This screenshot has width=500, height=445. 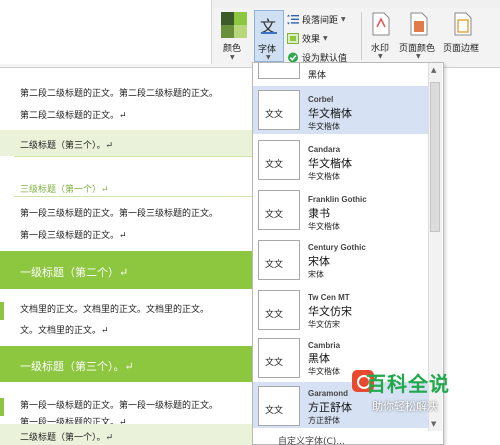 I want to click on heading-2-text: 二级标题（第三个）。↵, so click(x=67, y=146).